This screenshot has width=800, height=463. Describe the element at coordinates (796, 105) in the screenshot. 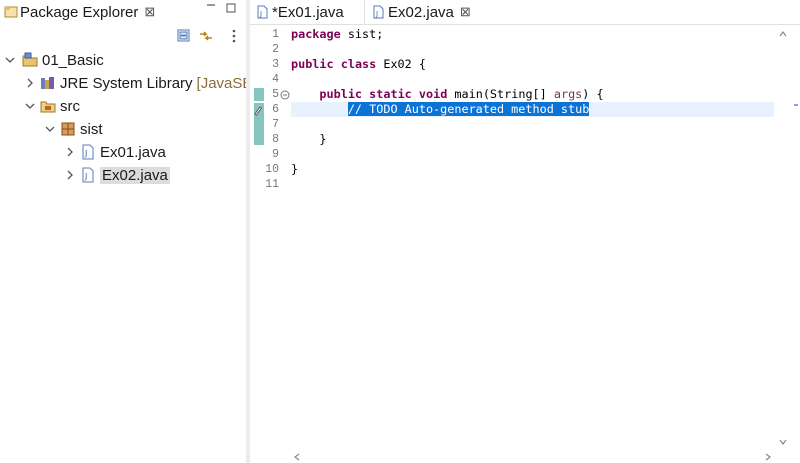

I see `overview-marker` at that location.